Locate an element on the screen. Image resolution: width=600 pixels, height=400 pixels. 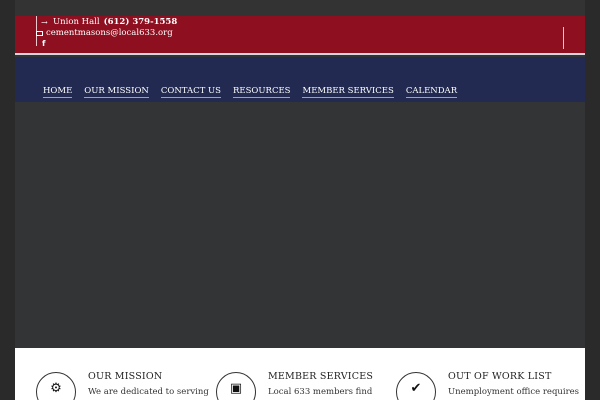
phone-contact: → Union Hall (612) 379-1558 is located at coordinates (109, 22).